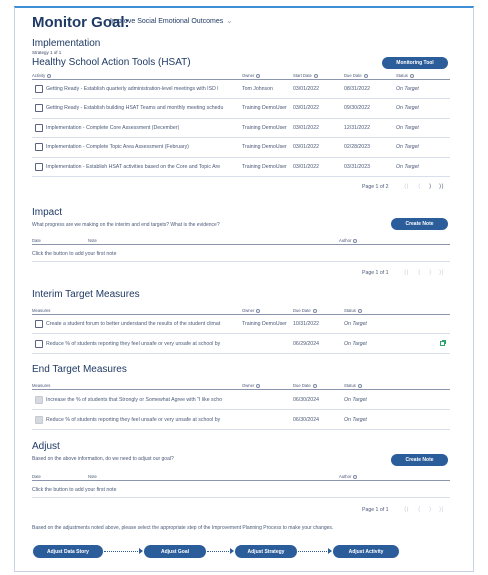 The image size is (488, 575). Describe the element at coordinates (175, 551) in the screenshot. I see `adjust-goal-button: Adjust Goal` at that location.